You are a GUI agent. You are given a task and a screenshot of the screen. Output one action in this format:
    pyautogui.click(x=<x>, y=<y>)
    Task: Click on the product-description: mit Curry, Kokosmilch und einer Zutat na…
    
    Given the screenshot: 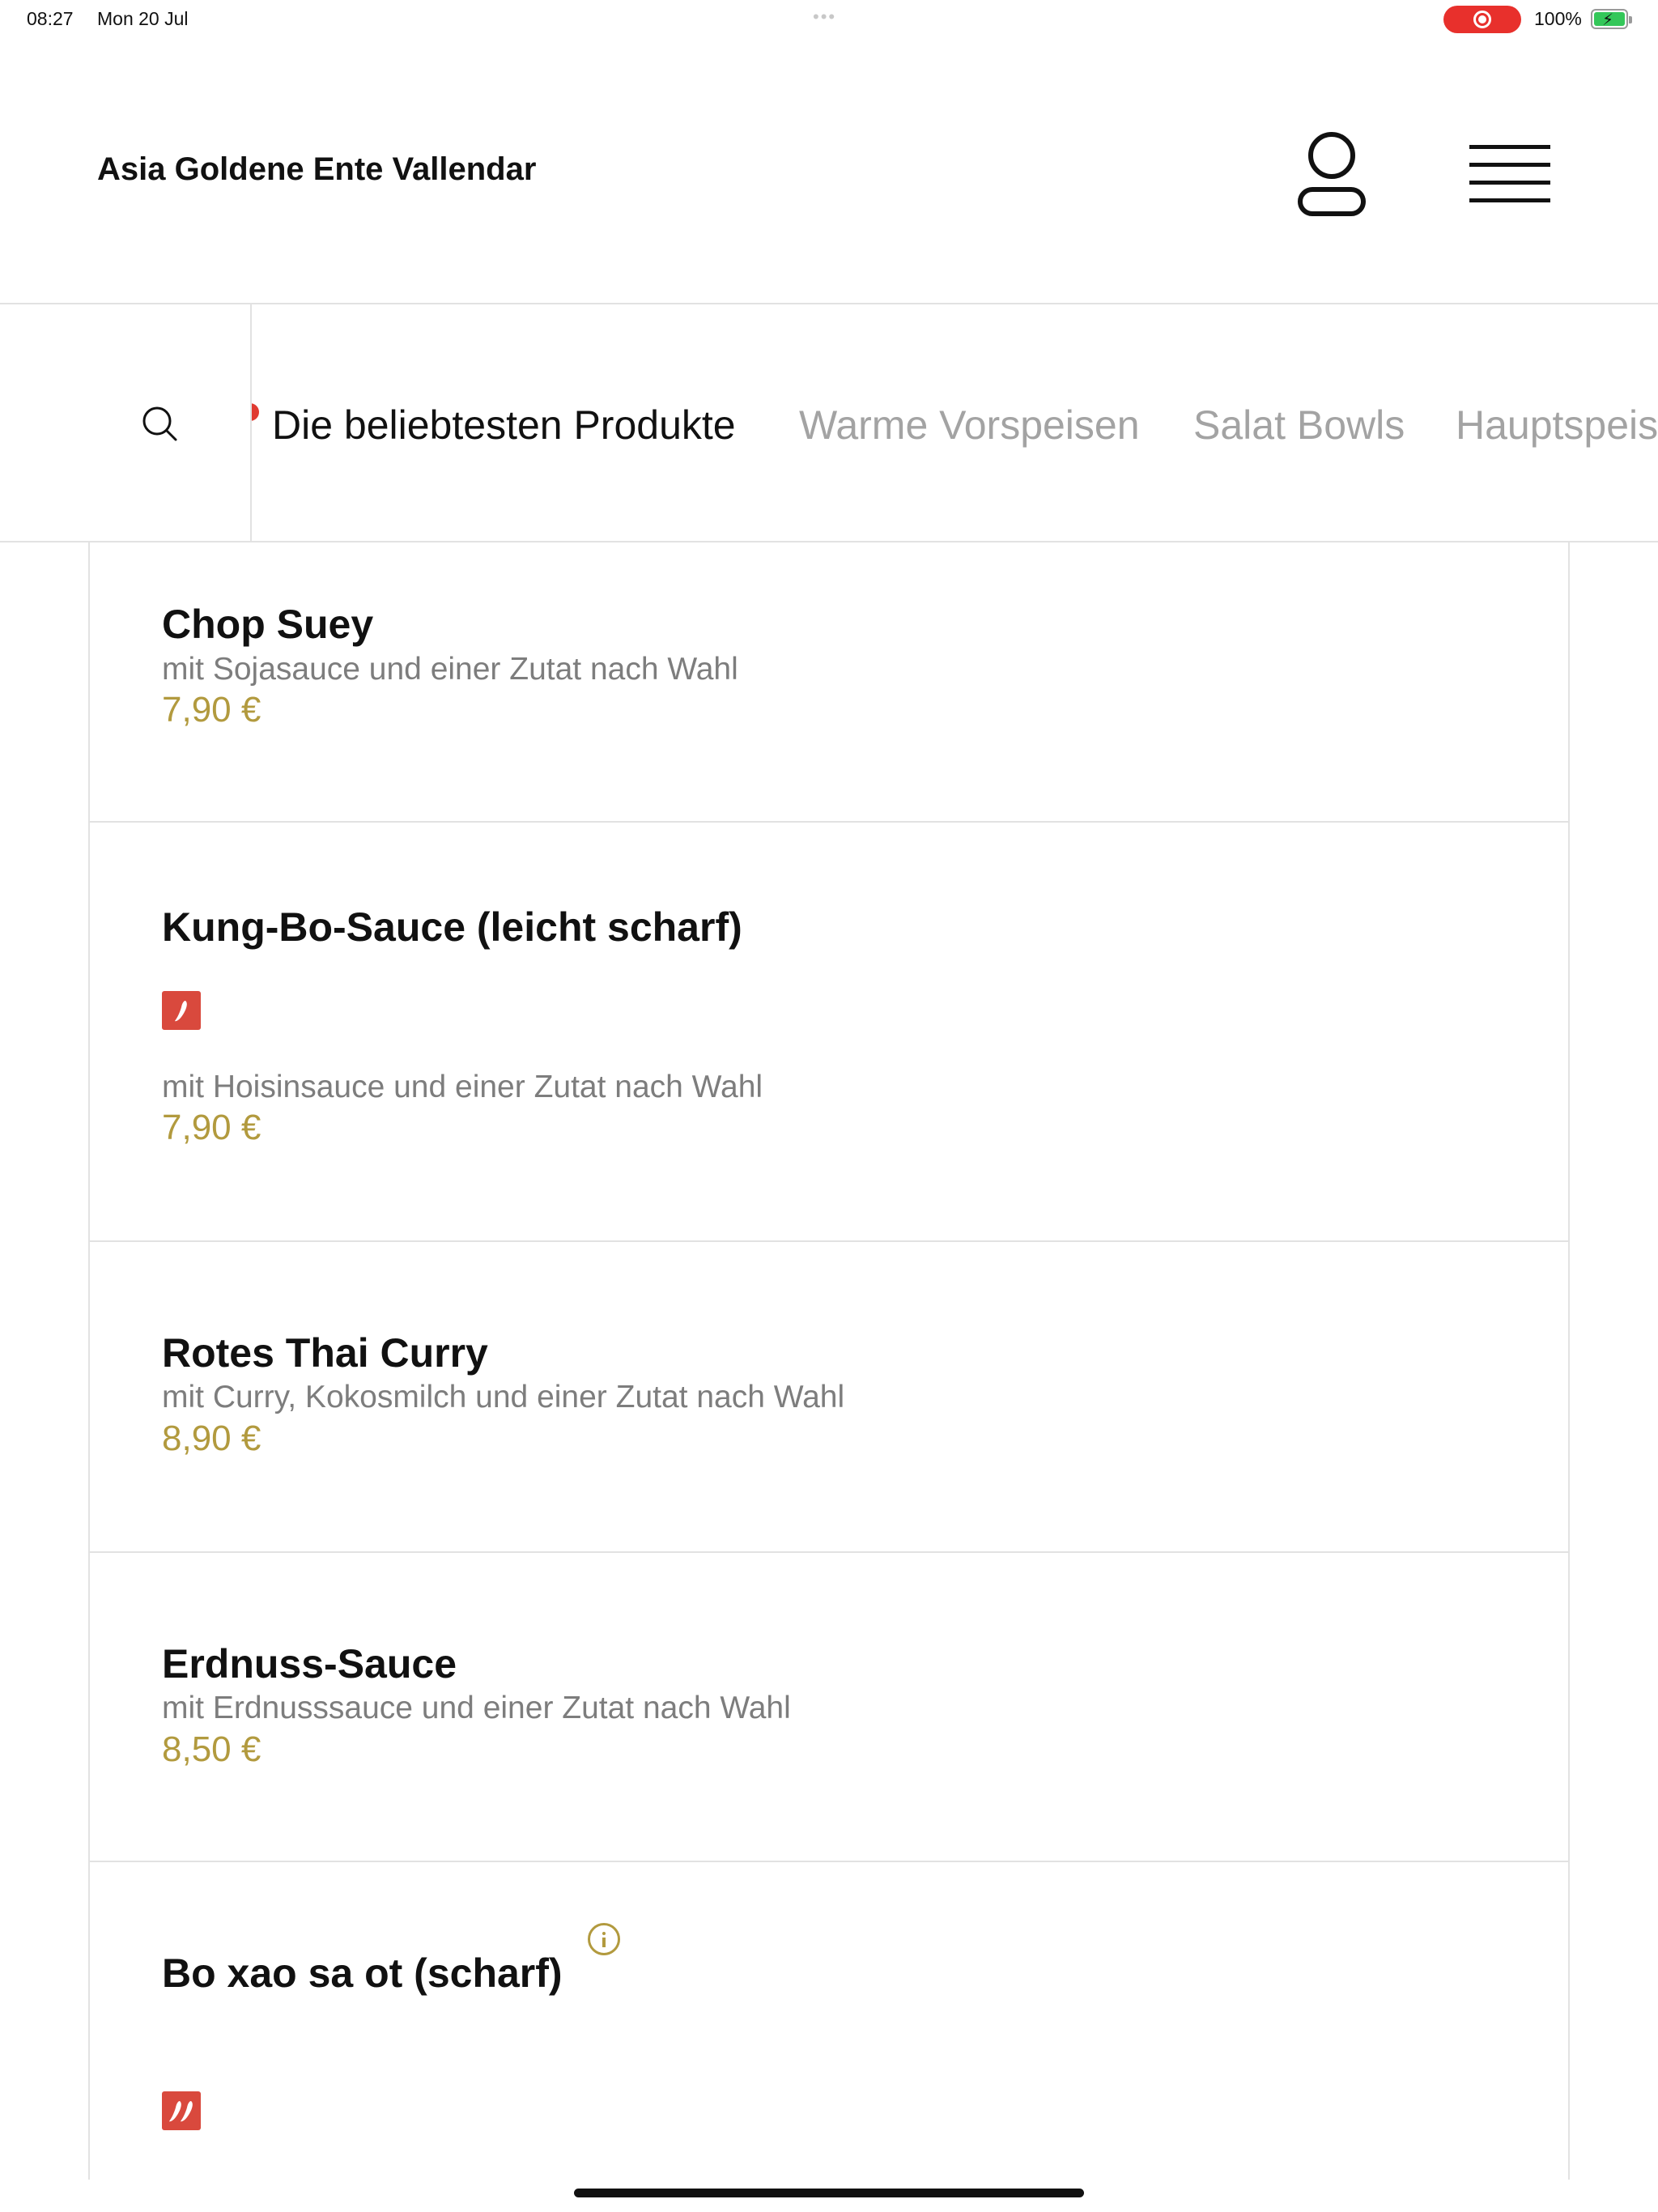 What is the action you would take?
    pyautogui.click(x=503, y=1397)
    